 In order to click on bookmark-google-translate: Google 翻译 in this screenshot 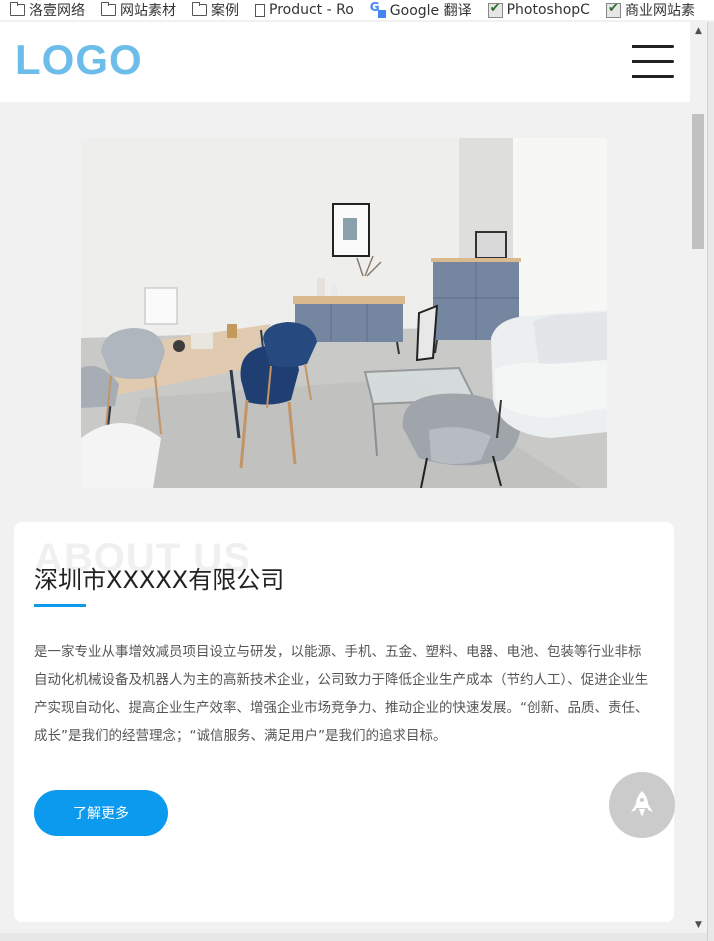, I will do `click(419, 10)`.